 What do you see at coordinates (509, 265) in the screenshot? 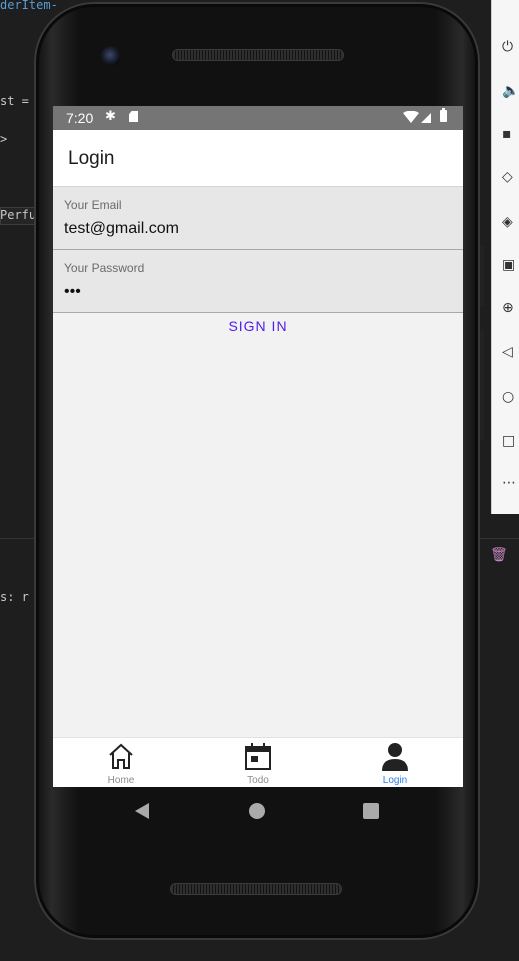
I see `camera-icon: ▣` at bounding box center [509, 265].